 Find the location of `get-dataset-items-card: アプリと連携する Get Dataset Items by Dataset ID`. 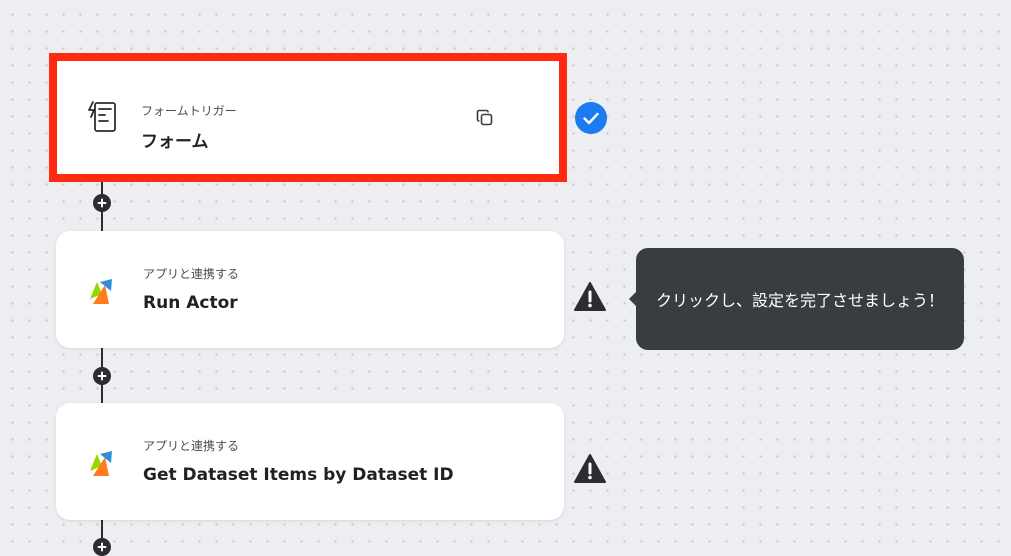

get-dataset-items-card: アプリと連携する Get Dataset Items by Dataset ID is located at coordinates (310, 461).